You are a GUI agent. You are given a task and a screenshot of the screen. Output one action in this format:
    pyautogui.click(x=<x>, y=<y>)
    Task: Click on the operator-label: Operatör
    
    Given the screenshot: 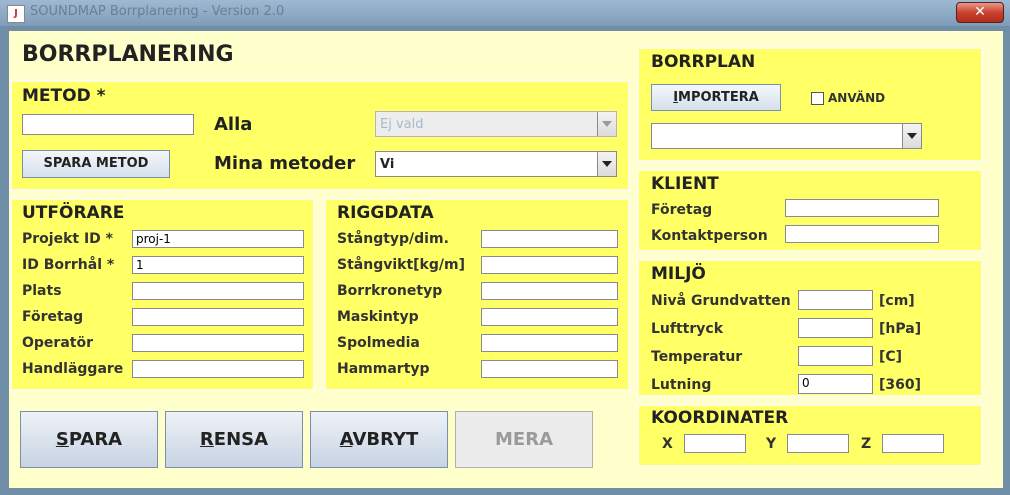 What is the action you would take?
    pyautogui.click(x=57, y=343)
    